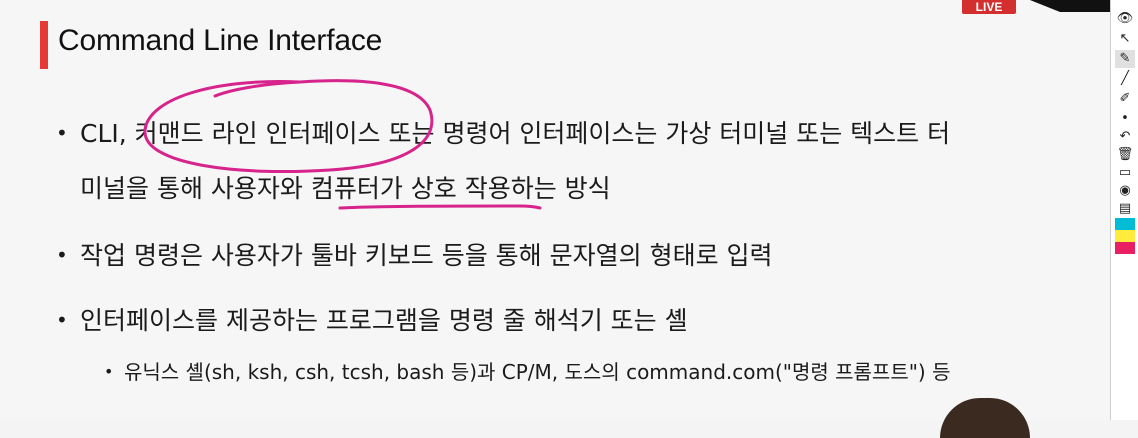 Image resolution: width=1138 pixels, height=438 pixels. I want to click on pointer-arrow-icon, so click(1070, 6).